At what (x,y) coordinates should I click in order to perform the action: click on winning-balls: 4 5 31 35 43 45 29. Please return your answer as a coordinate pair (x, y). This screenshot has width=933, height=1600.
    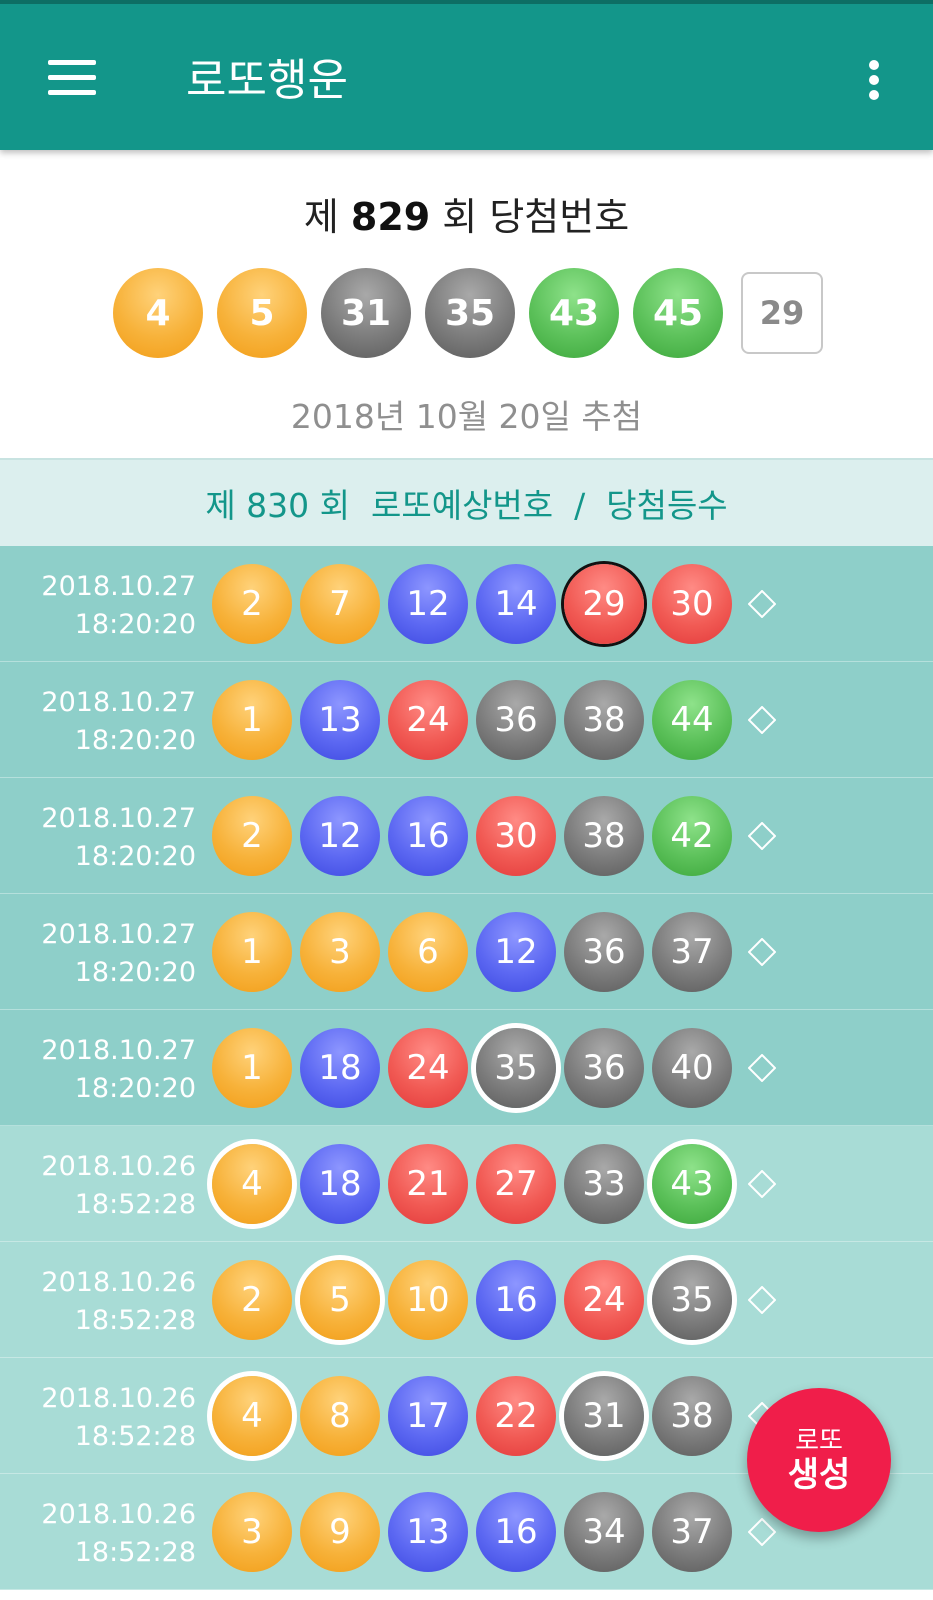
    Looking at the image, I should click on (468, 313).